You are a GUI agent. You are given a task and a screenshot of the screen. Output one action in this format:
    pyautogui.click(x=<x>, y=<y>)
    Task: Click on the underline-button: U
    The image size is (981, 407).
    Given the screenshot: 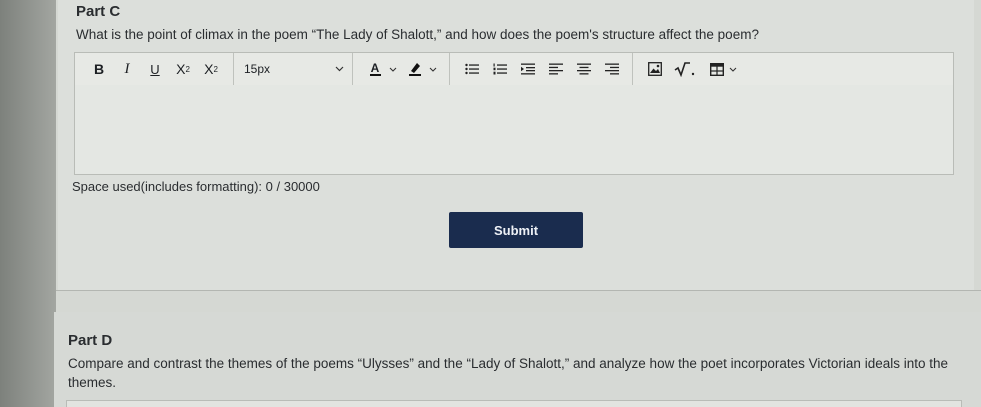 What is the action you would take?
    pyautogui.click(x=155, y=69)
    